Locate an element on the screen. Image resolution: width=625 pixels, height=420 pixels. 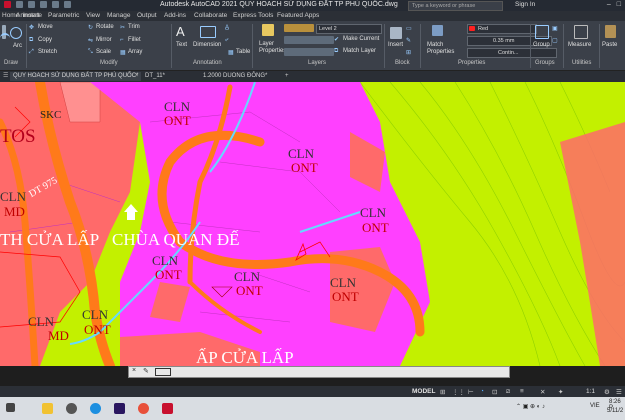
tab-annotate: Annotate is located at coordinates (29, 15).